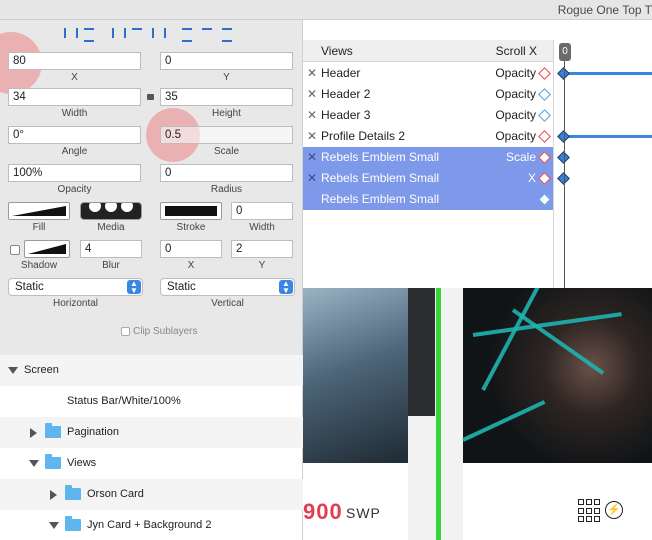  What do you see at coordinates (428, 51) in the screenshot?
I see `timeline-header: Views Scroll X` at bounding box center [428, 51].